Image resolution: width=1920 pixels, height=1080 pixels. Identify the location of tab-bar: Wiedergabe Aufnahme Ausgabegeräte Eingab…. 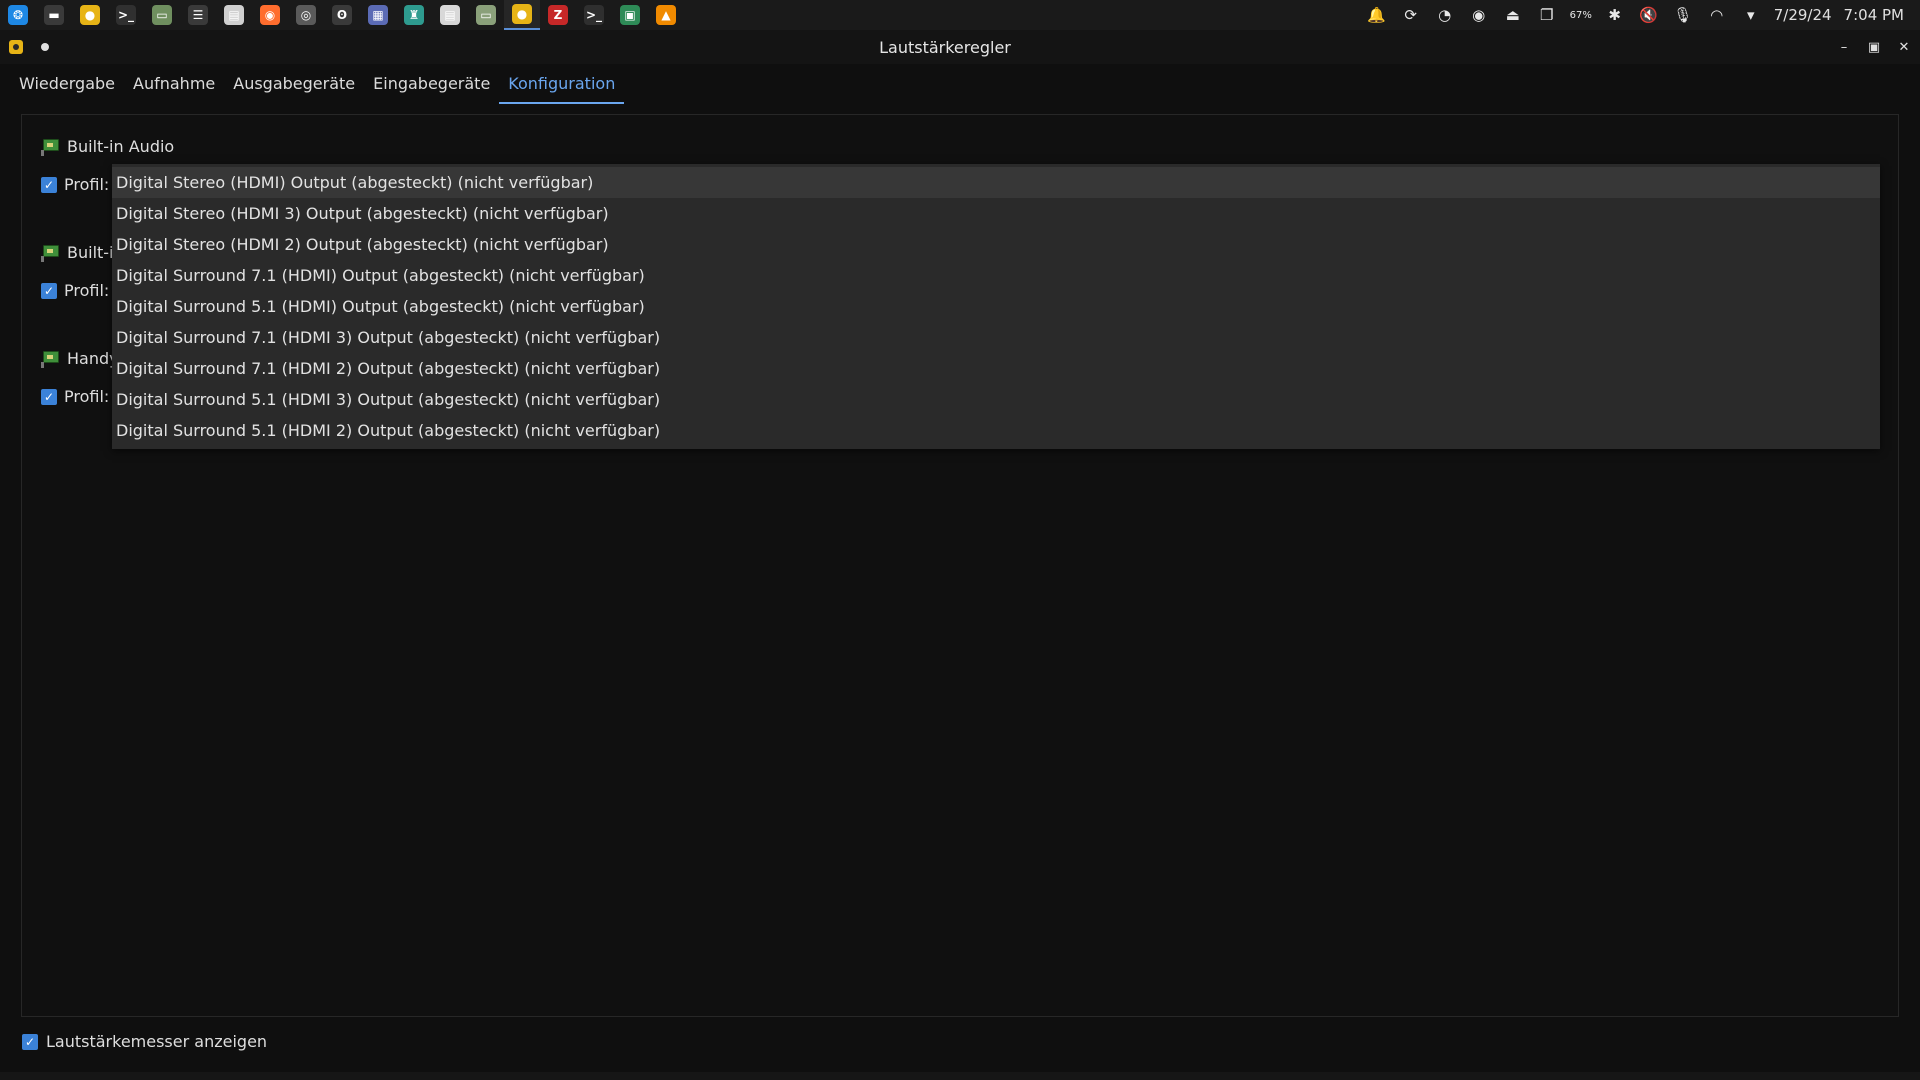
(317, 87).